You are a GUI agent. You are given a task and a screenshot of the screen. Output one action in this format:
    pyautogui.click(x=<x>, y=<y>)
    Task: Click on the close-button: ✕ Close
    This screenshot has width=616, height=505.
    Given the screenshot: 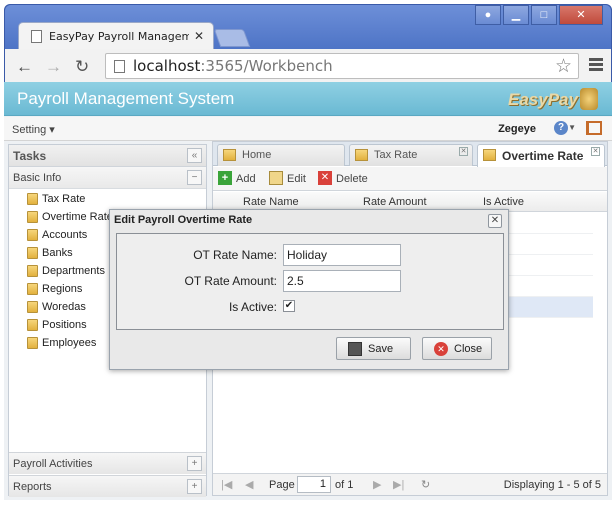 What is the action you would take?
    pyautogui.click(x=457, y=348)
    